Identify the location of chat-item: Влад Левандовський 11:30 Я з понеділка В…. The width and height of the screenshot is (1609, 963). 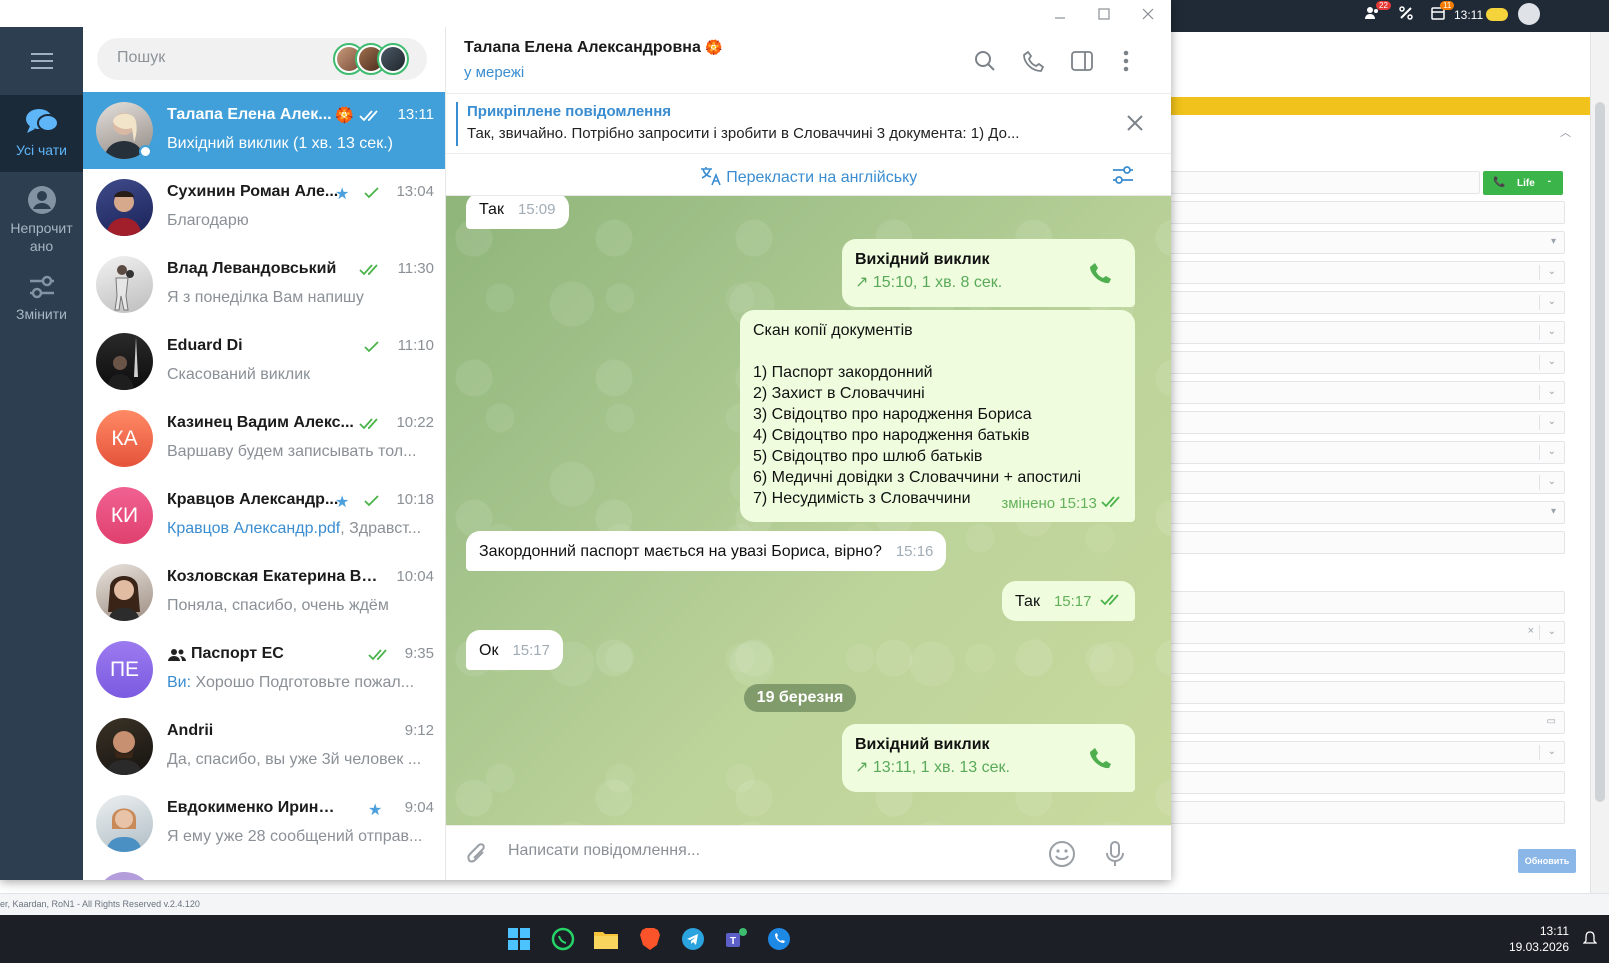
(264, 284).